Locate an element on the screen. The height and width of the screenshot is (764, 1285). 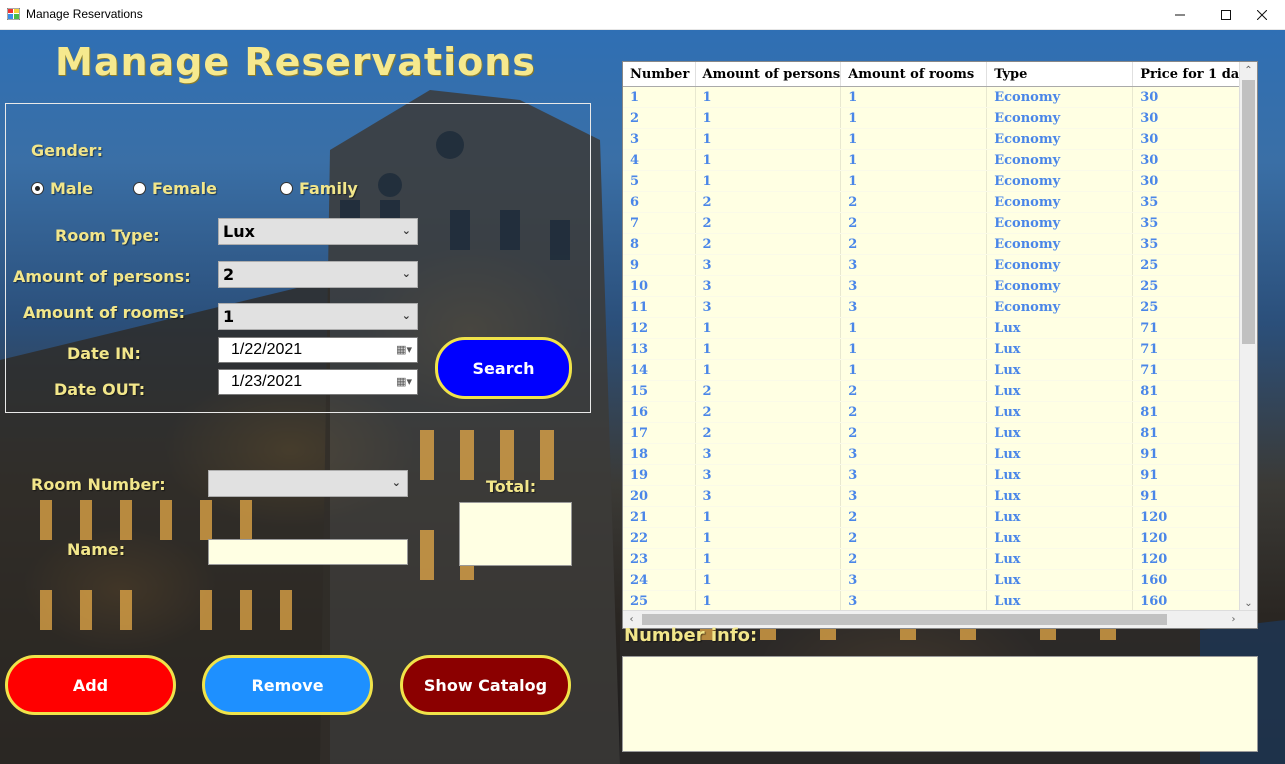
cell-number: 14 is located at coordinates (659, 370).